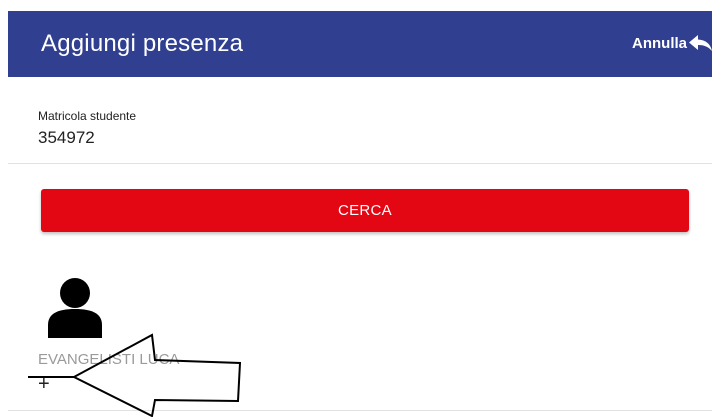  I want to click on cancel-button: Annulla, so click(672, 43).